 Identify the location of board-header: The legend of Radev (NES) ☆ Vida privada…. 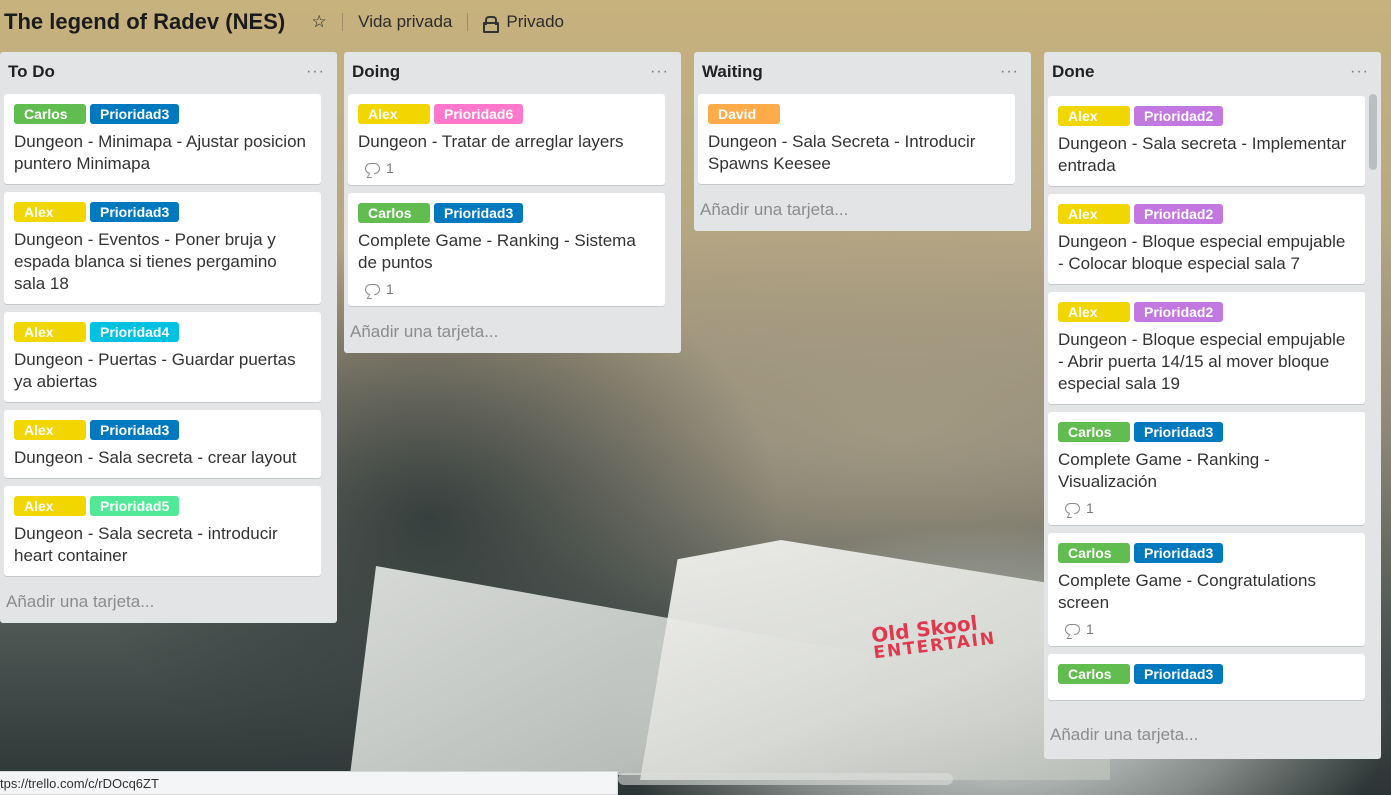
(695, 22).